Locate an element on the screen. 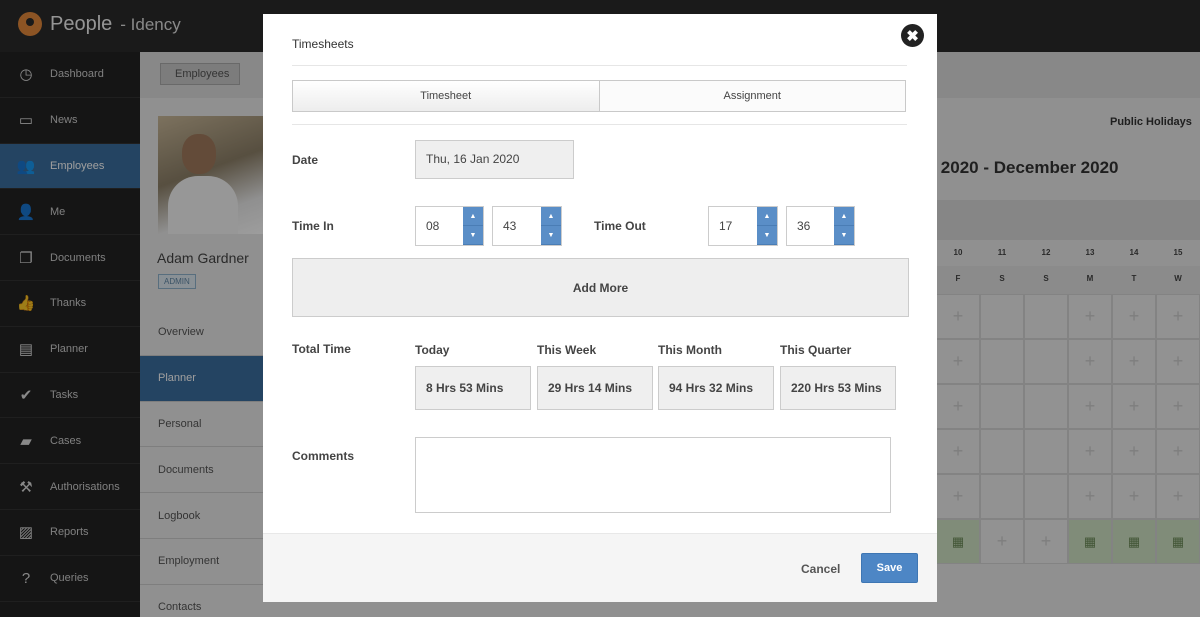 Image resolution: width=1200 pixels, height=617 pixels. time-out-hour-spinner: 17 ▲ ▼ is located at coordinates (743, 226).